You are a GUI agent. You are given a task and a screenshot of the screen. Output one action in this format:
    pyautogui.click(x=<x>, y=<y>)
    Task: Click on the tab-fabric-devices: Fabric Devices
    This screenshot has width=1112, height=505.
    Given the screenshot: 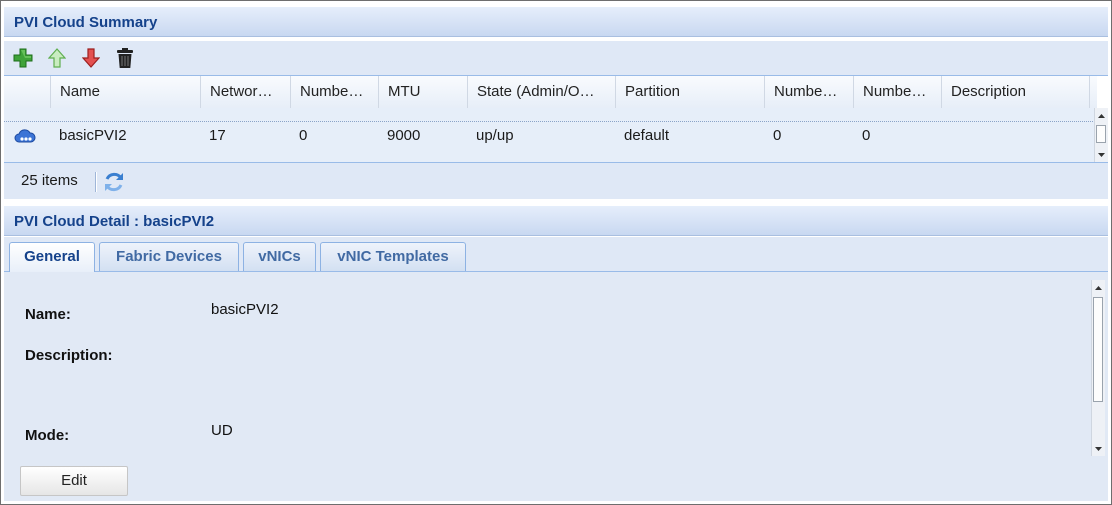 What is the action you would take?
    pyautogui.click(x=169, y=256)
    